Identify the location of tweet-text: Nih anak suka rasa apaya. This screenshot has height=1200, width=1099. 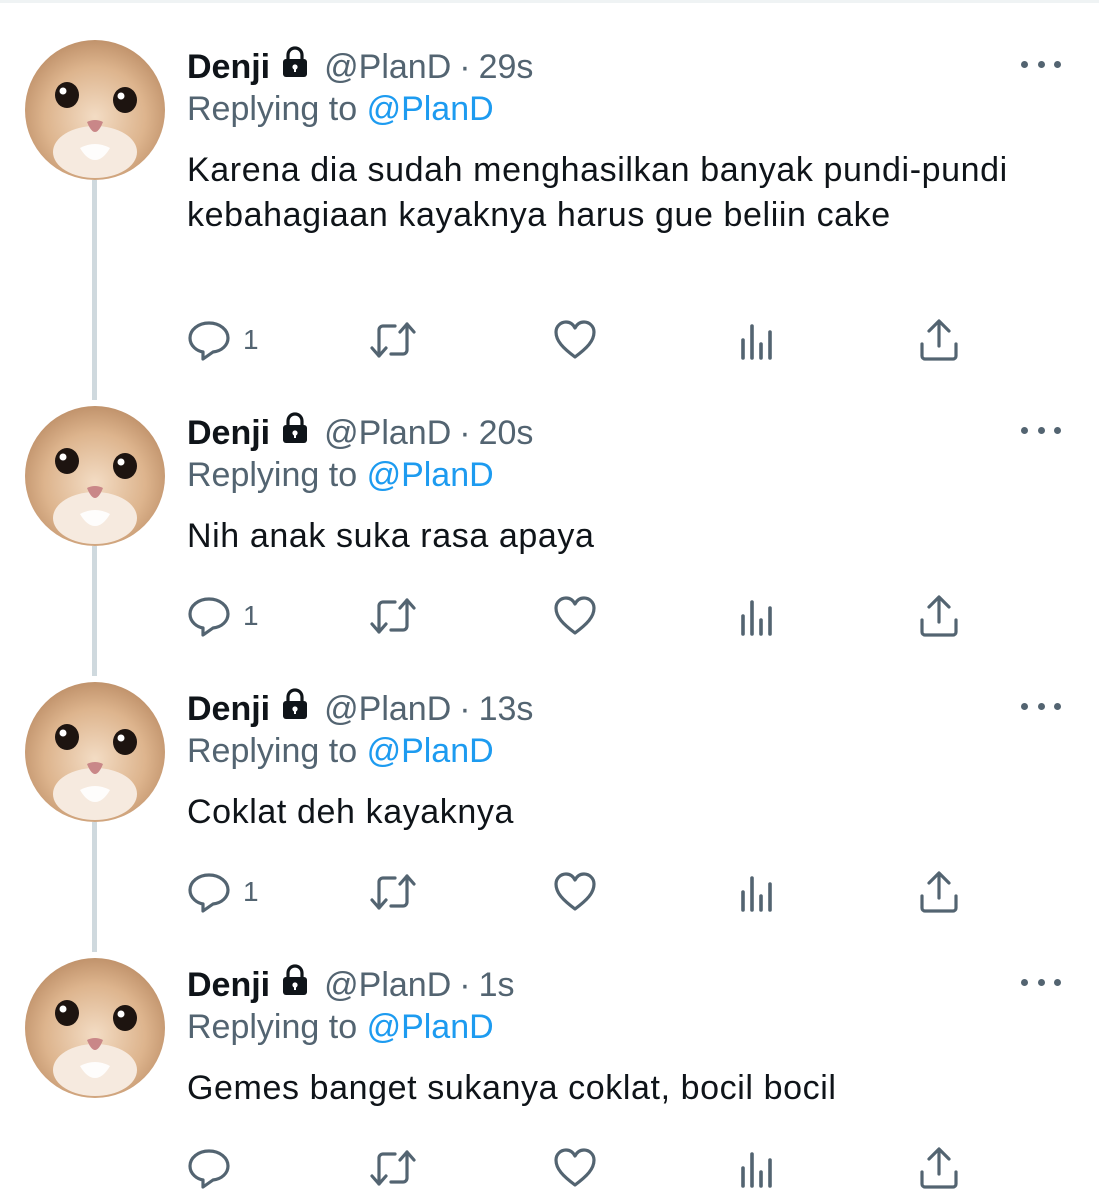
(391, 536).